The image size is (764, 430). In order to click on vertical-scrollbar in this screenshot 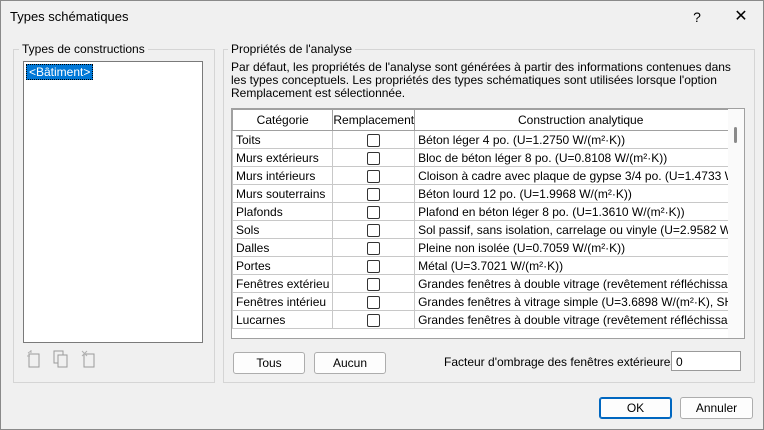, I will do `click(736, 223)`.